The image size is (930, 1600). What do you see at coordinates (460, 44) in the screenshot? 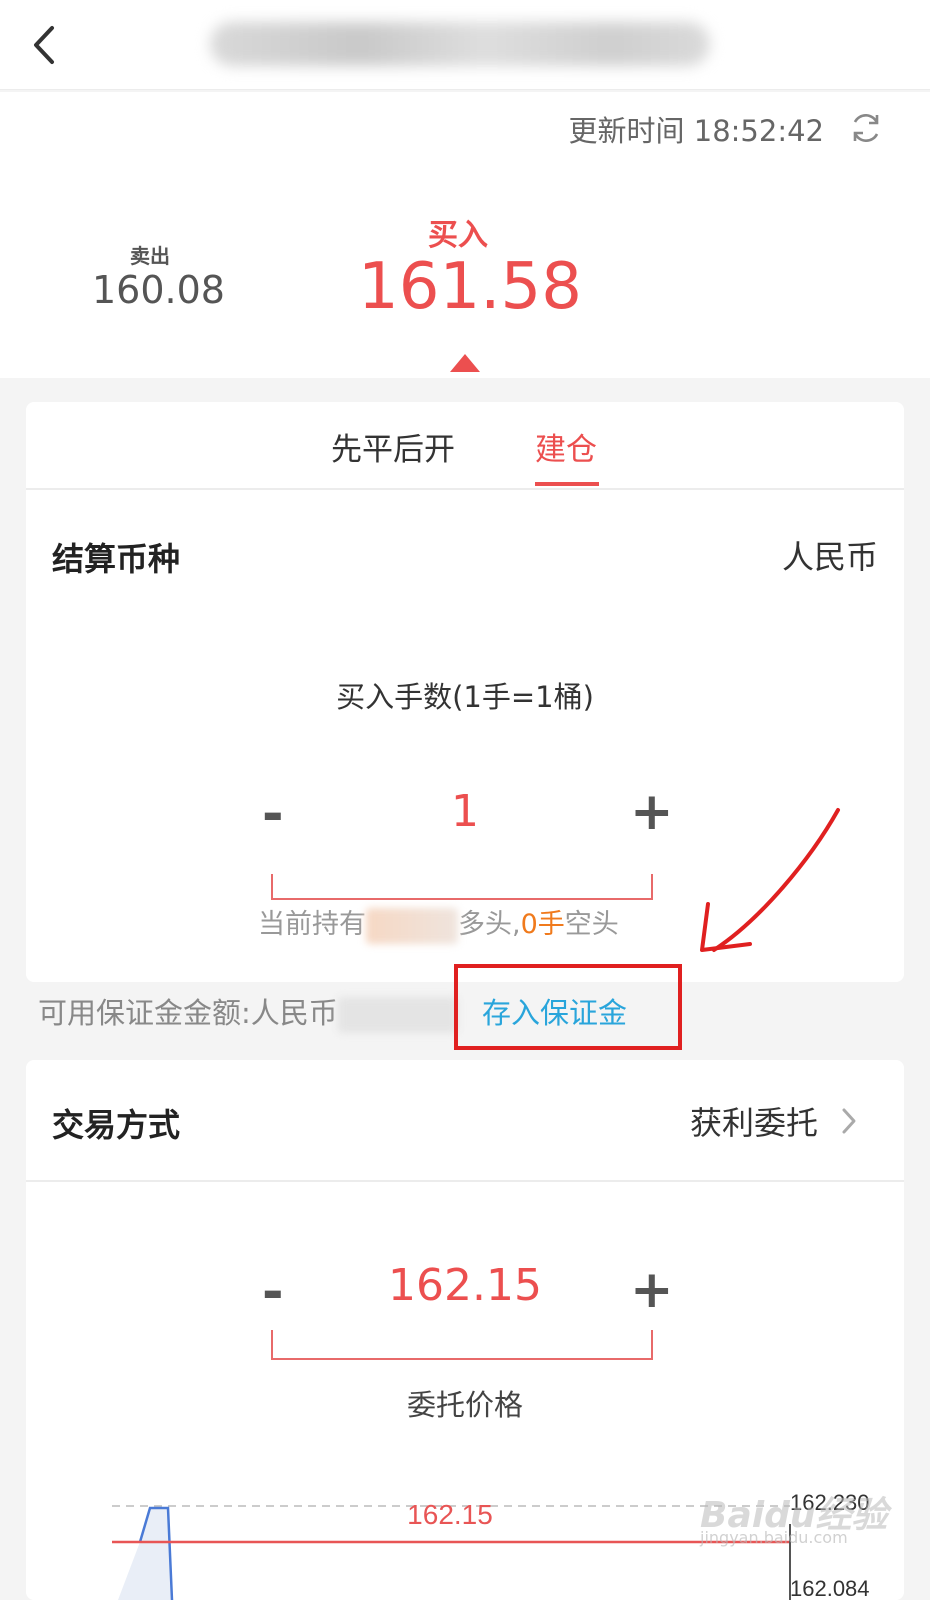
I see `page-title-blurred` at bounding box center [460, 44].